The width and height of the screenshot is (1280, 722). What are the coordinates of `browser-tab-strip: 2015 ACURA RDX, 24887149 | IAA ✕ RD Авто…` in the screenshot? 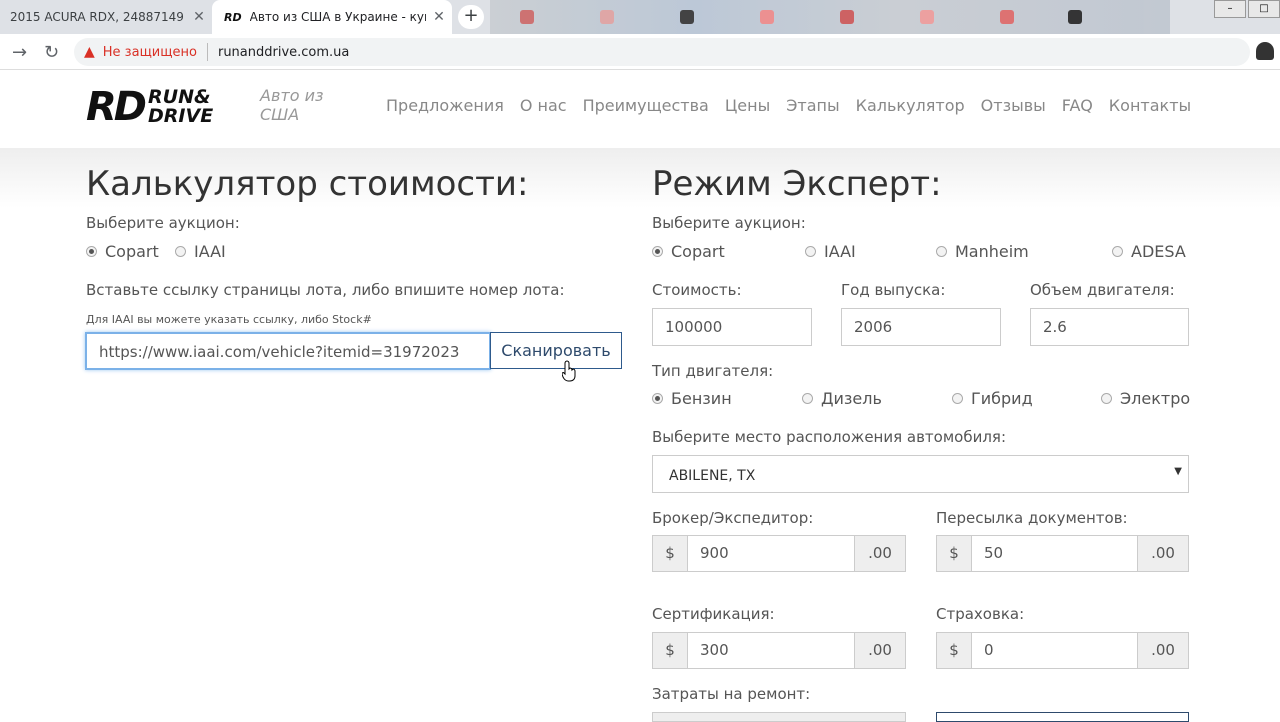 It's located at (640, 17).